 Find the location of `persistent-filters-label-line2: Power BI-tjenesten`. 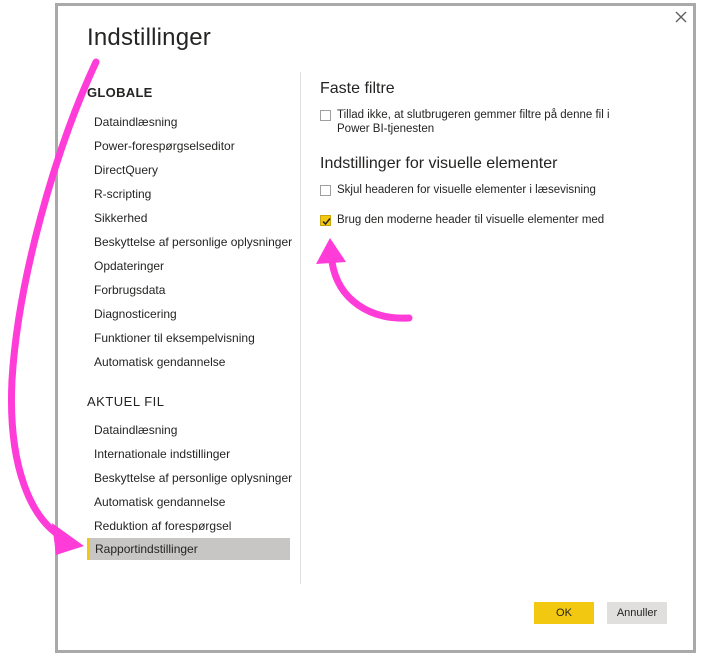

persistent-filters-label-line2: Power BI-tjenesten is located at coordinates (386, 129).